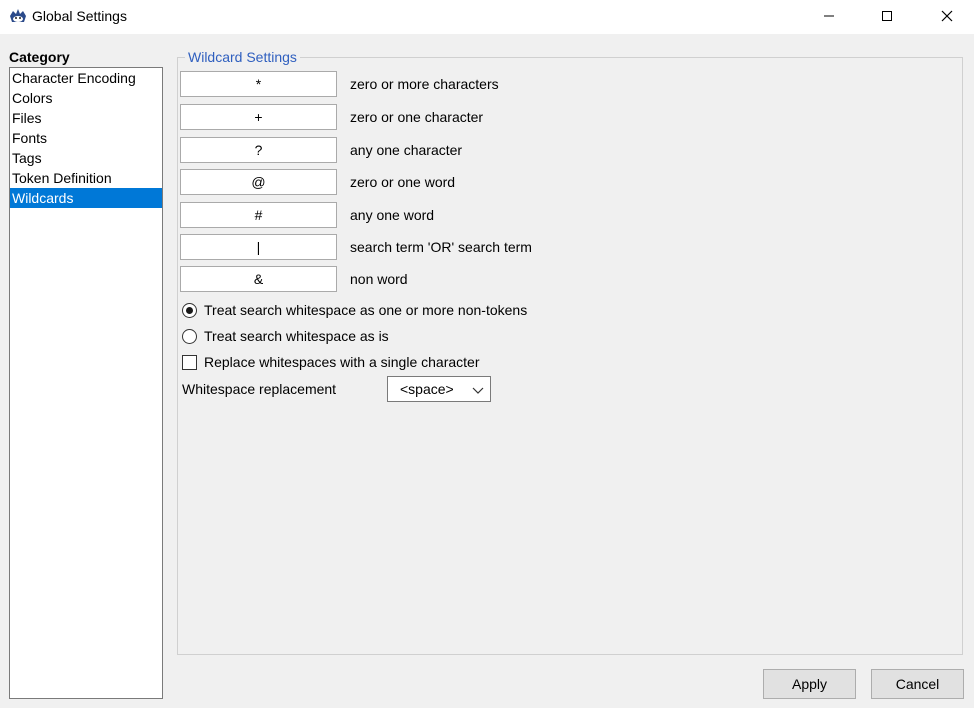 This screenshot has height=708, width=974. I want to click on cancel-button: Cancel, so click(917, 684).